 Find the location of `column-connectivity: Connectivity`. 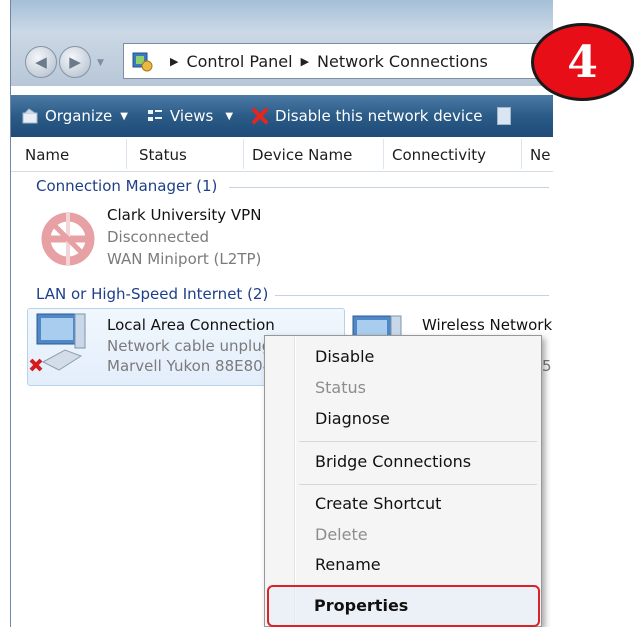

column-connectivity: Connectivity is located at coordinates (439, 156).